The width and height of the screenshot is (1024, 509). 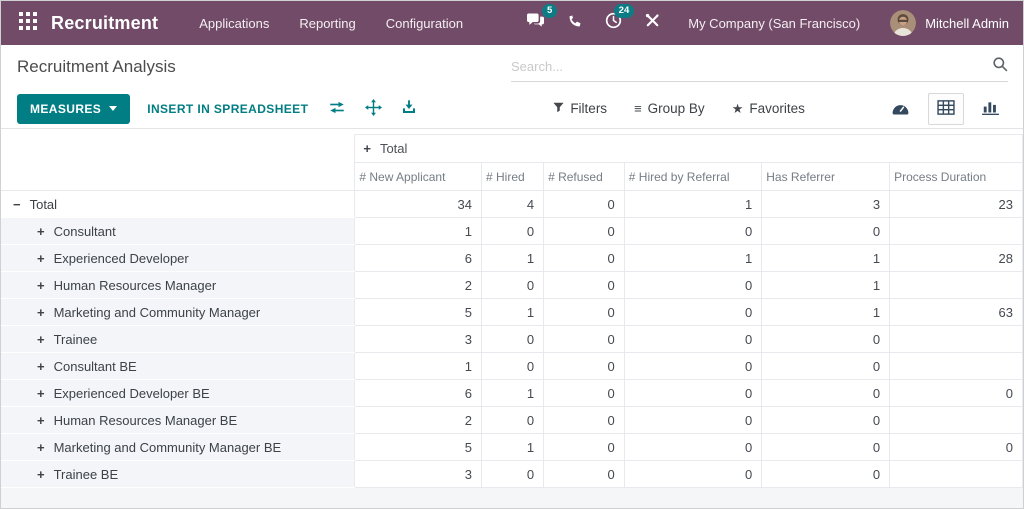 I want to click on pivot-cell: 4, so click(x=512, y=204).